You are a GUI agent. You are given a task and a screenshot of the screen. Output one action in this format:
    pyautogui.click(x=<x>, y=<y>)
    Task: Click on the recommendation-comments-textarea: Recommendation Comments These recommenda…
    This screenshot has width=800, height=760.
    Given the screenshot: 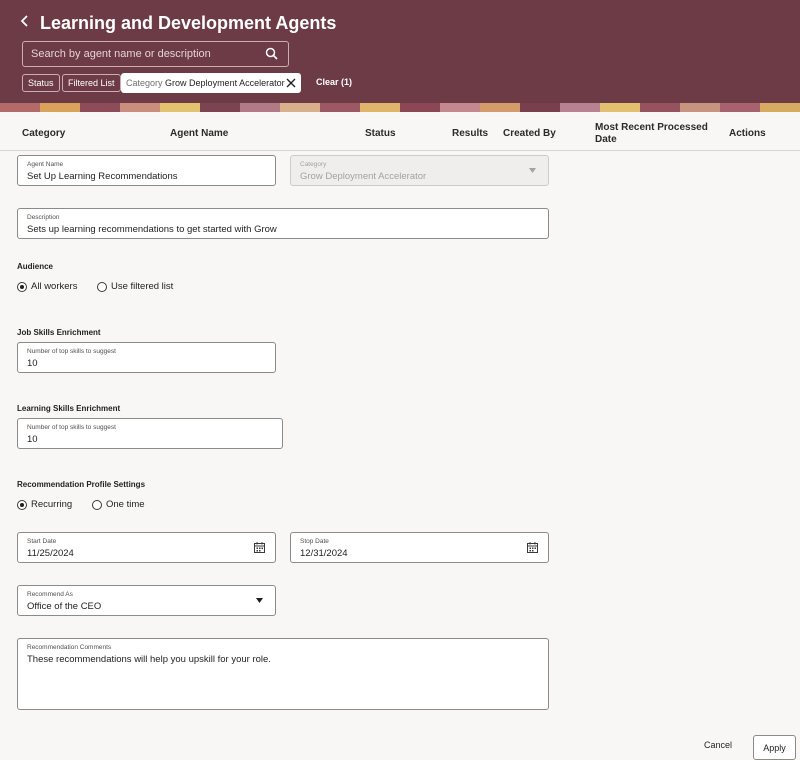 What is the action you would take?
    pyautogui.click(x=283, y=674)
    